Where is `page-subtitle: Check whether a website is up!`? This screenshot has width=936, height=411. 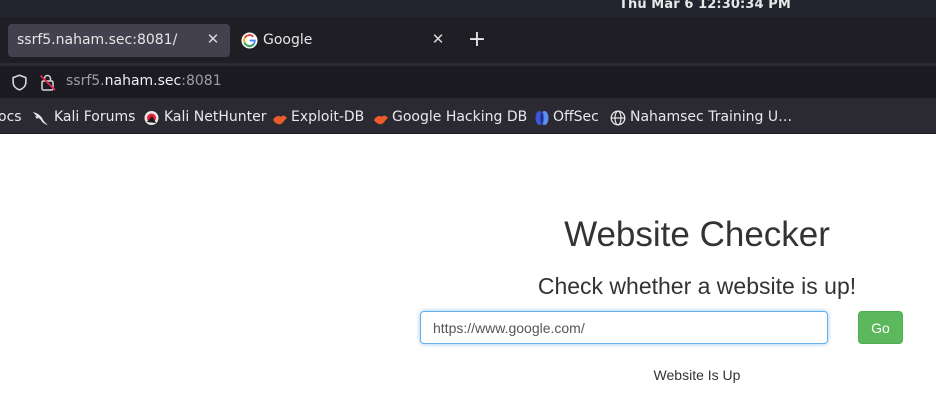 page-subtitle: Check whether a website is up! is located at coordinates (697, 286).